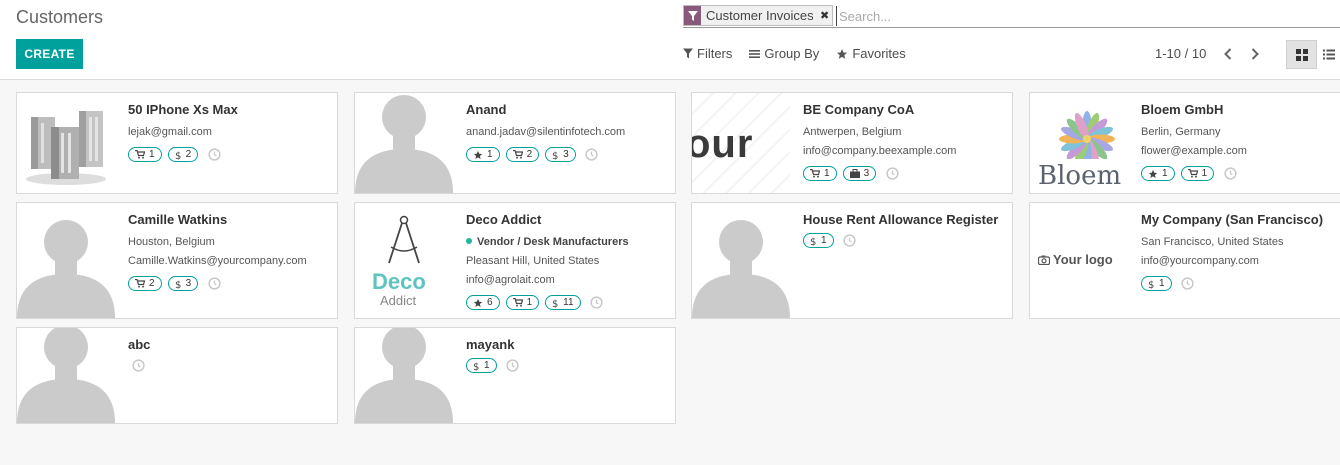 This screenshot has height=465, width=1340. I want to click on logo-text: Deco, so click(399, 281).